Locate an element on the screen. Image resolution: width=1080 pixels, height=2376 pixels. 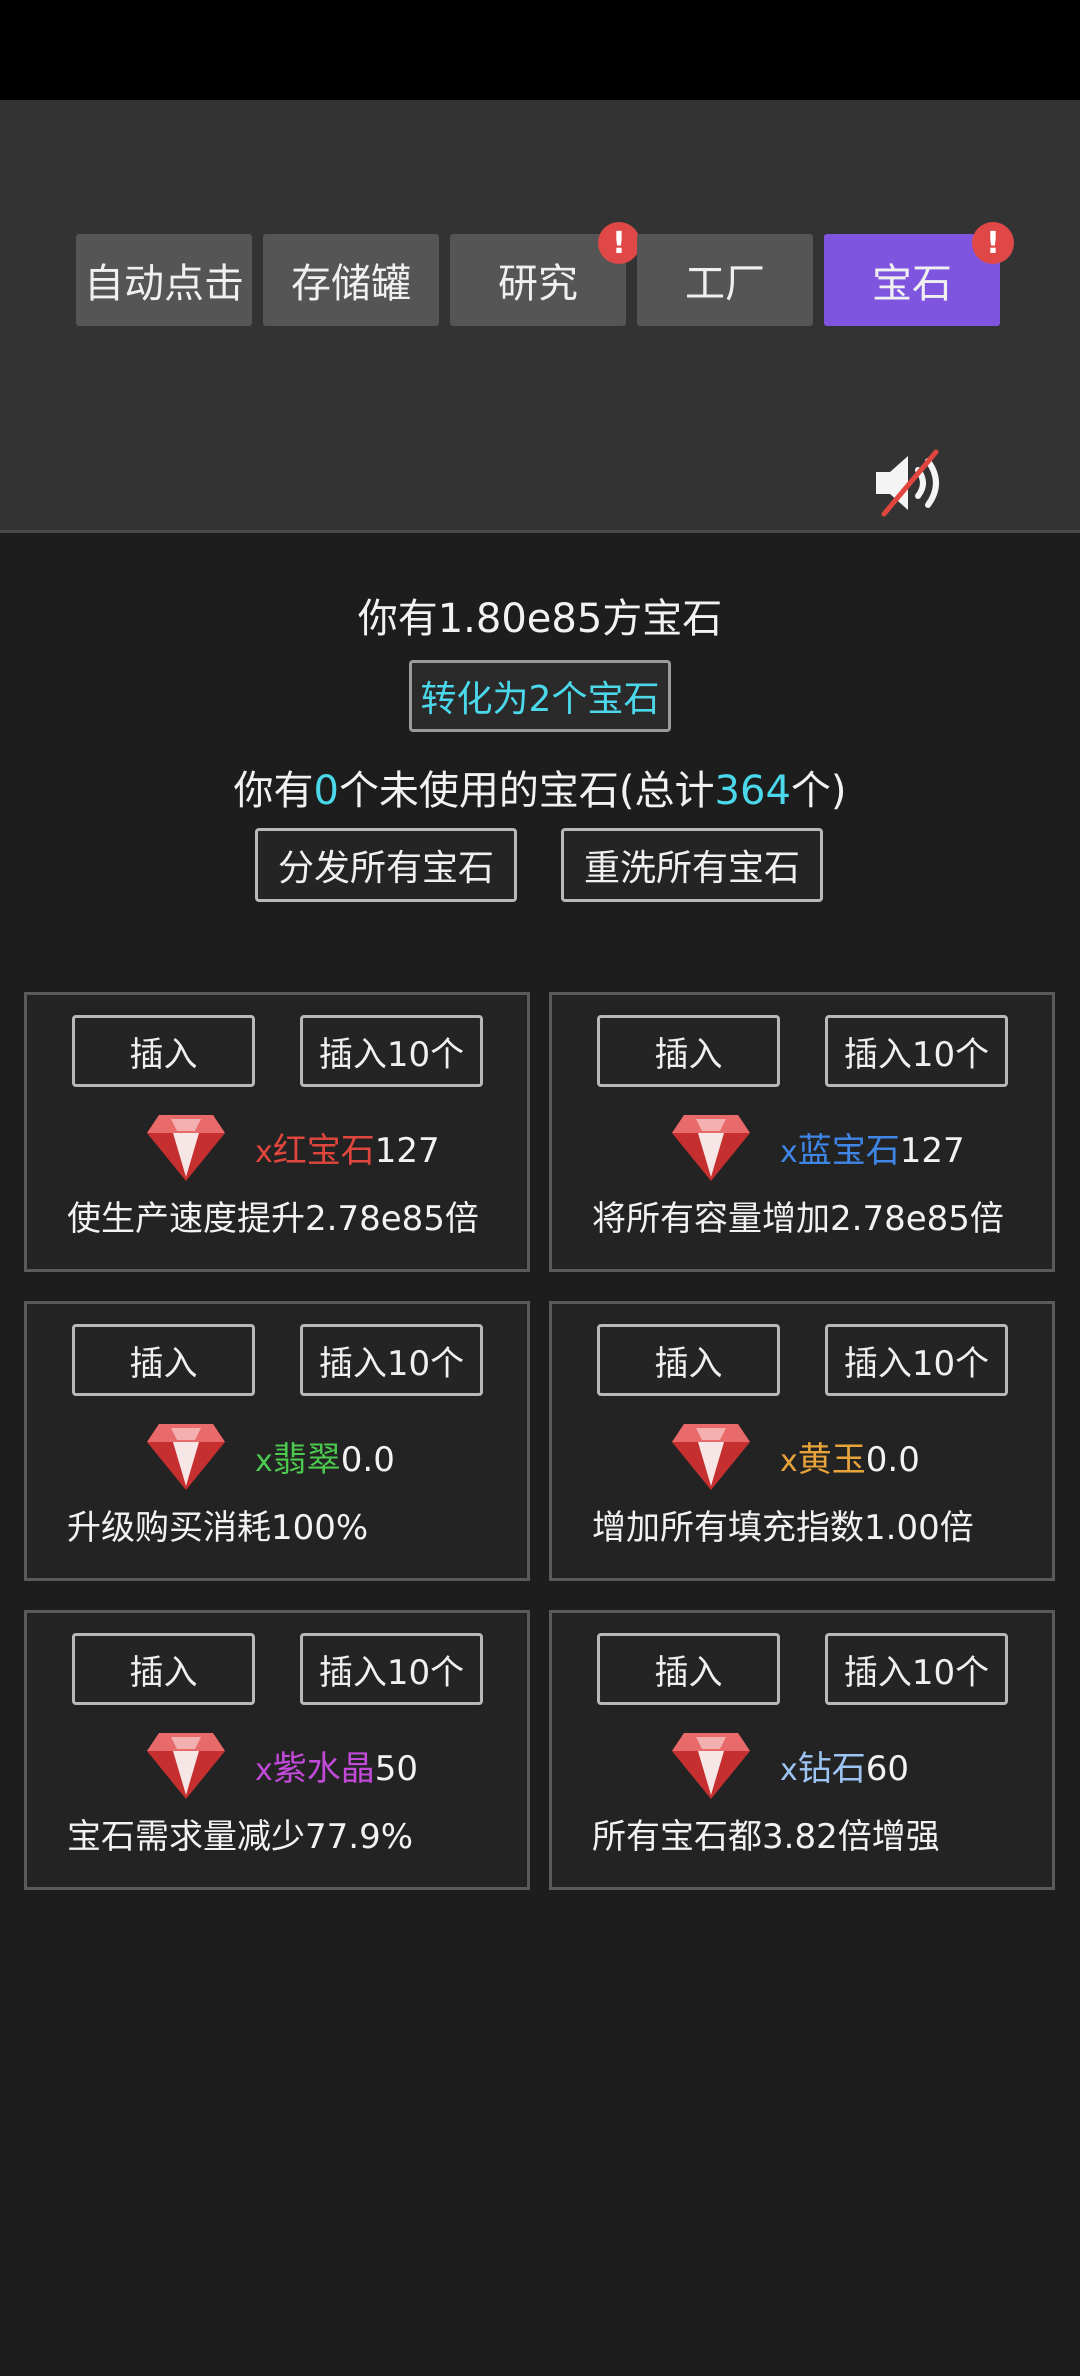
gem-name-line: x翡翠0.0 is located at coordinates (325, 1460).